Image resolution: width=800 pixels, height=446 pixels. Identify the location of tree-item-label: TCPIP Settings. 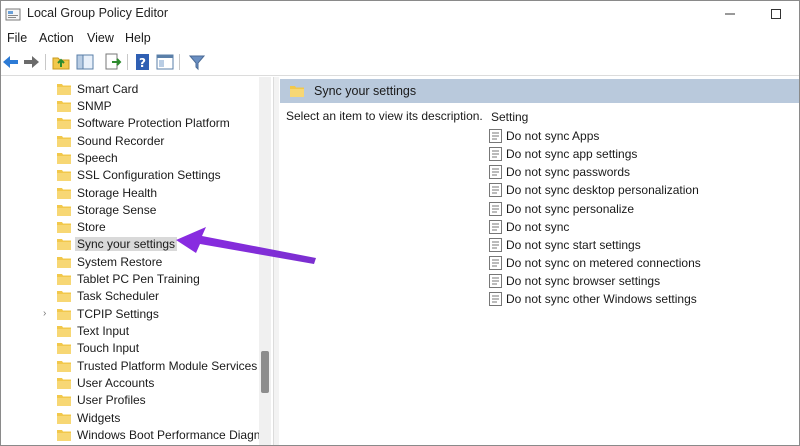
(118, 314).